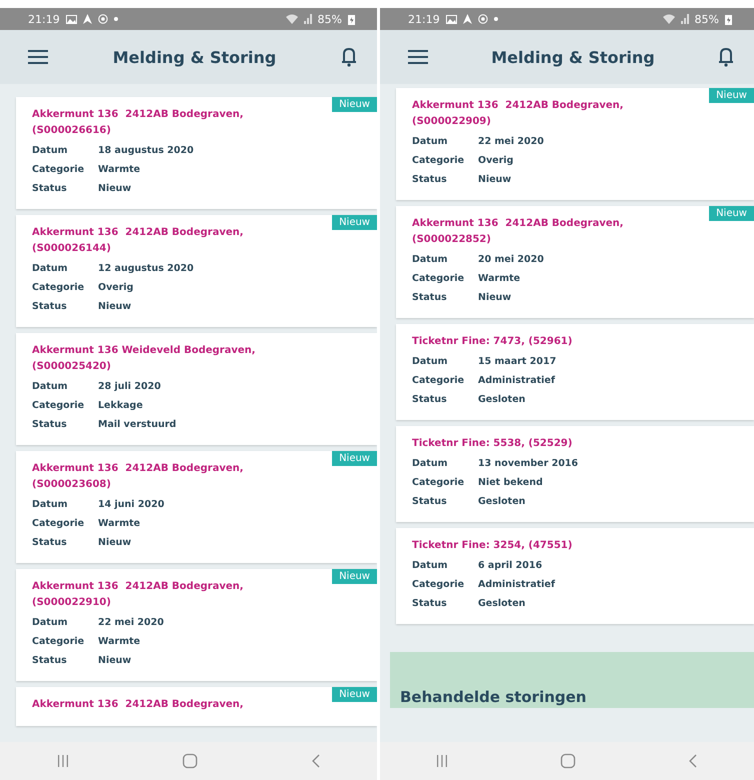 The image size is (754, 780). I want to click on ticket-card: Nieuw Akkermunt 136 2412AB Bodegraven, (S000022909) Datum 22 mei 2020 Categorie Overig Status Nieuw, so click(575, 144).